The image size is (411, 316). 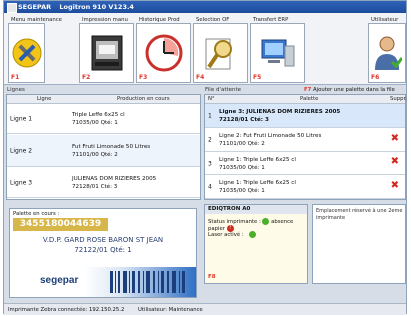 I want to click on production-product: Fut Fruti Limonade 50 Litres, so click(x=111, y=146).